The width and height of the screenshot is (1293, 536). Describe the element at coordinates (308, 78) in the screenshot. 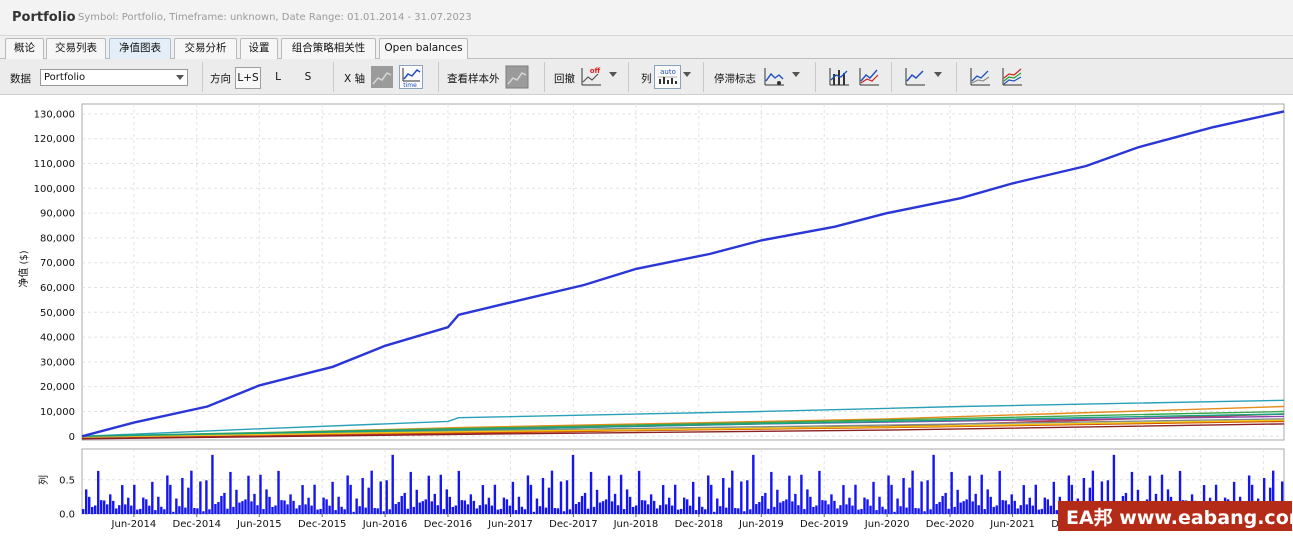

I see `direction-short-button: S` at that location.